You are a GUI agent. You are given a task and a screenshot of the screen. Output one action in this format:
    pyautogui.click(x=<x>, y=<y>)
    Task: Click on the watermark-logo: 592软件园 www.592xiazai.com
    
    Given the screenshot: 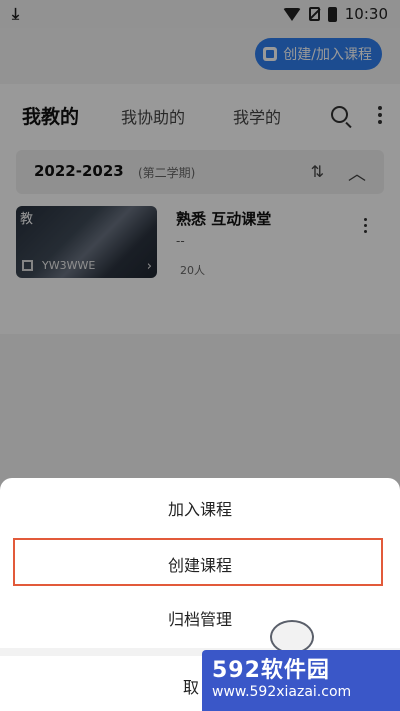 What is the action you would take?
    pyautogui.click(x=298, y=678)
    